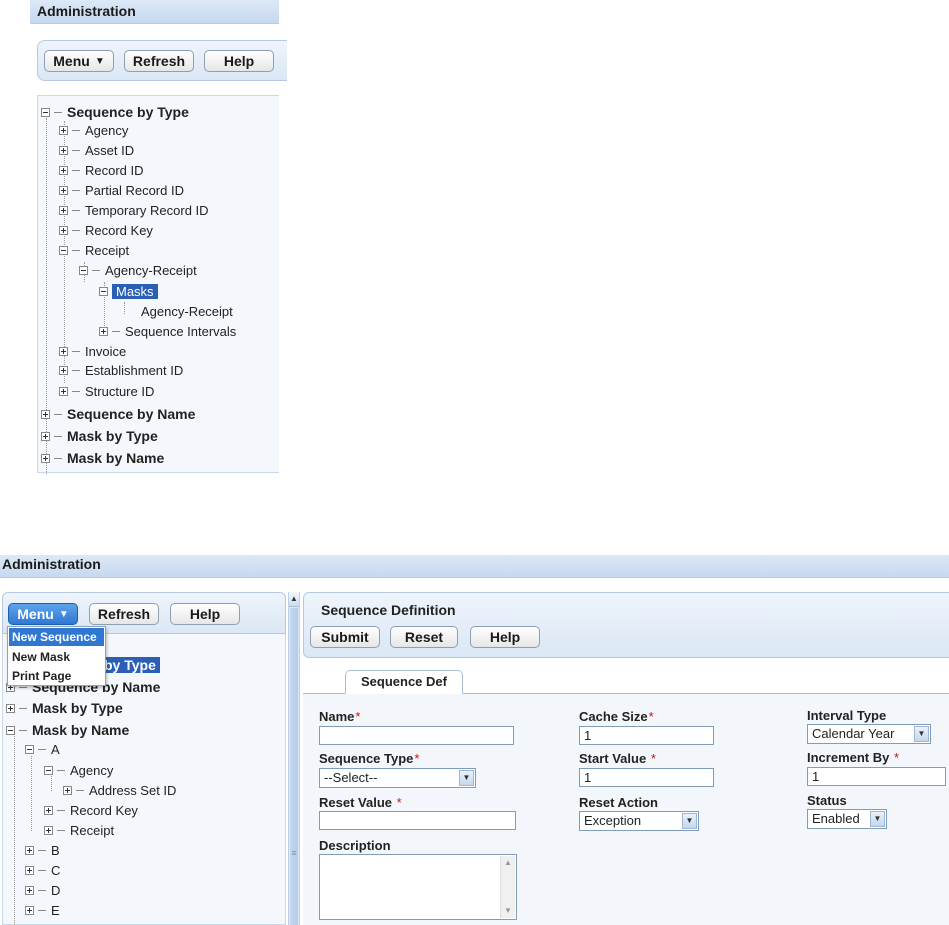  I want to click on tree-node-masks: Masks, so click(128, 292).